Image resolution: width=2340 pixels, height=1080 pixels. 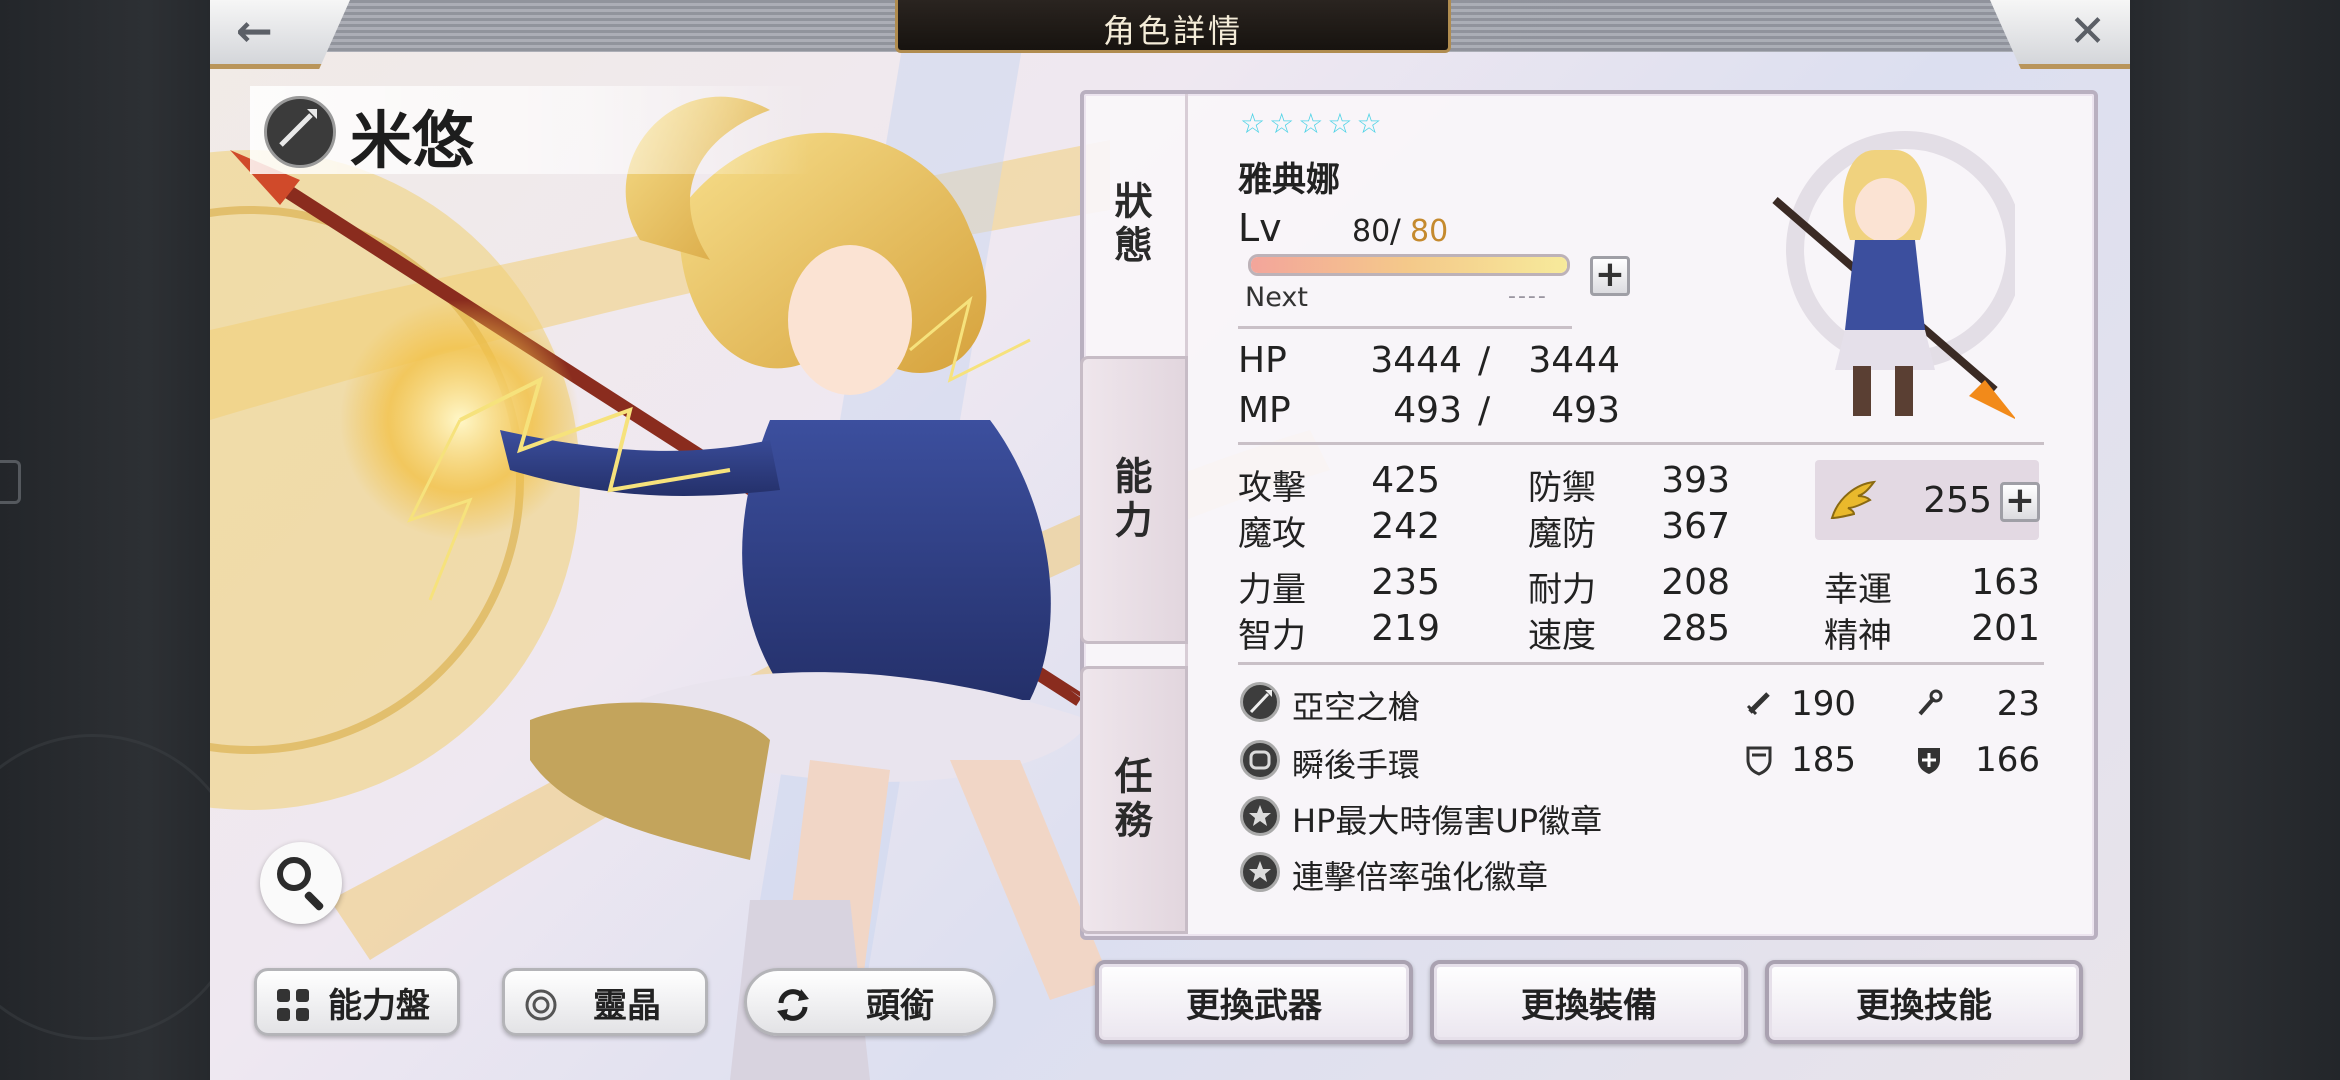 What do you see at coordinates (1924, 1002) in the screenshot?
I see `change-skill-button: 更換技能` at bounding box center [1924, 1002].